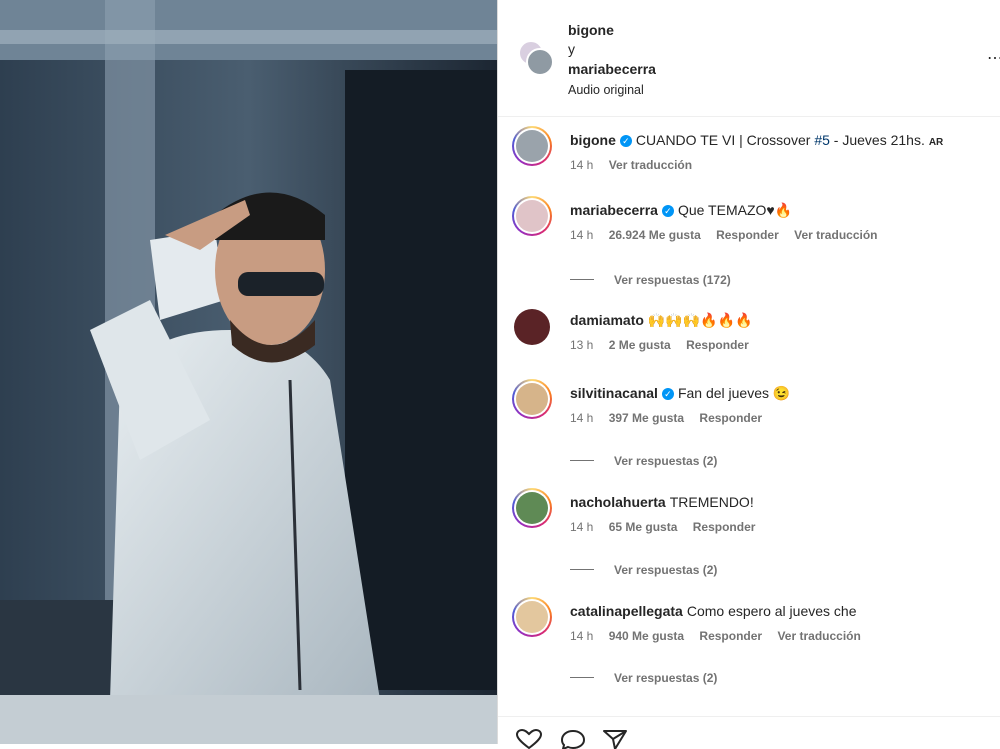 Image resolution: width=1000 pixels, height=749 pixels. I want to click on language-tag: AR, so click(936, 142).